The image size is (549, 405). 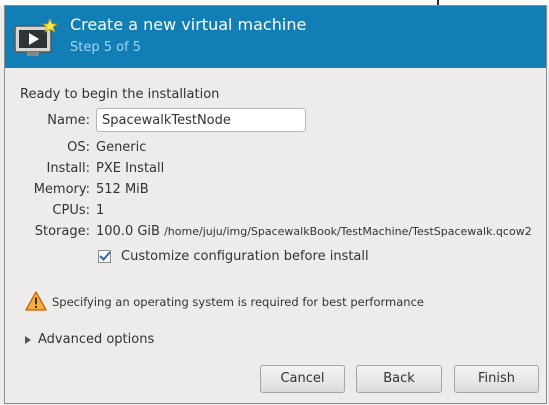 What do you see at coordinates (274, 170) in the screenshot?
I see `summary-row-install: Install: PXE Install` at bounding box center [274, 170].